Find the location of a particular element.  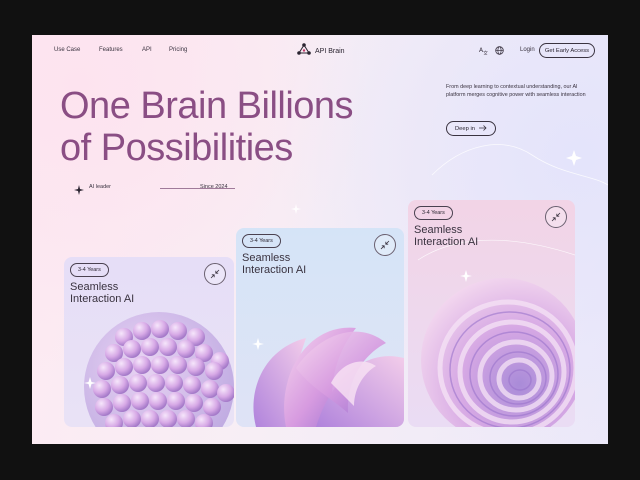

card-1-collapse-button is located at coordinates (215, 274).